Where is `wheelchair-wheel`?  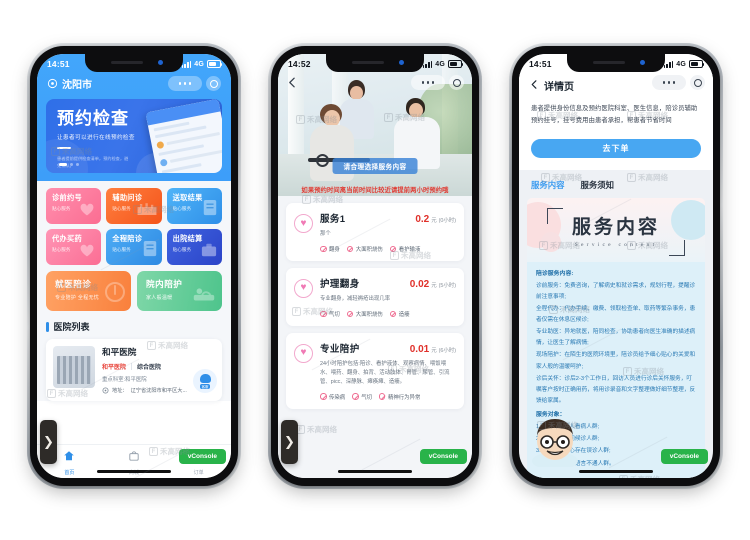 wheelchair-wheel is located at coordinates (322, 160).